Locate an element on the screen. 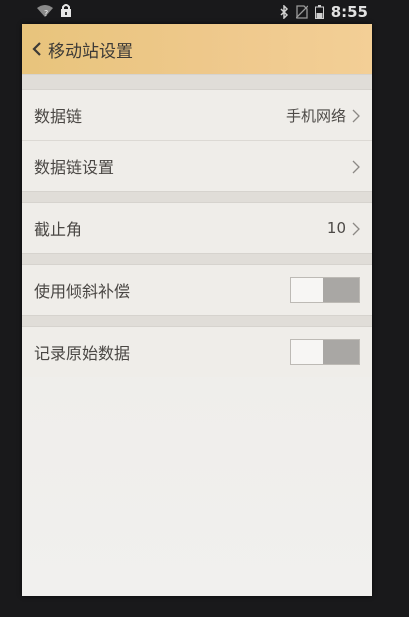 This screenshot has width=409, height=617. record-raw-data-row: 记录原始数据 is located at coordinates (197, 352).